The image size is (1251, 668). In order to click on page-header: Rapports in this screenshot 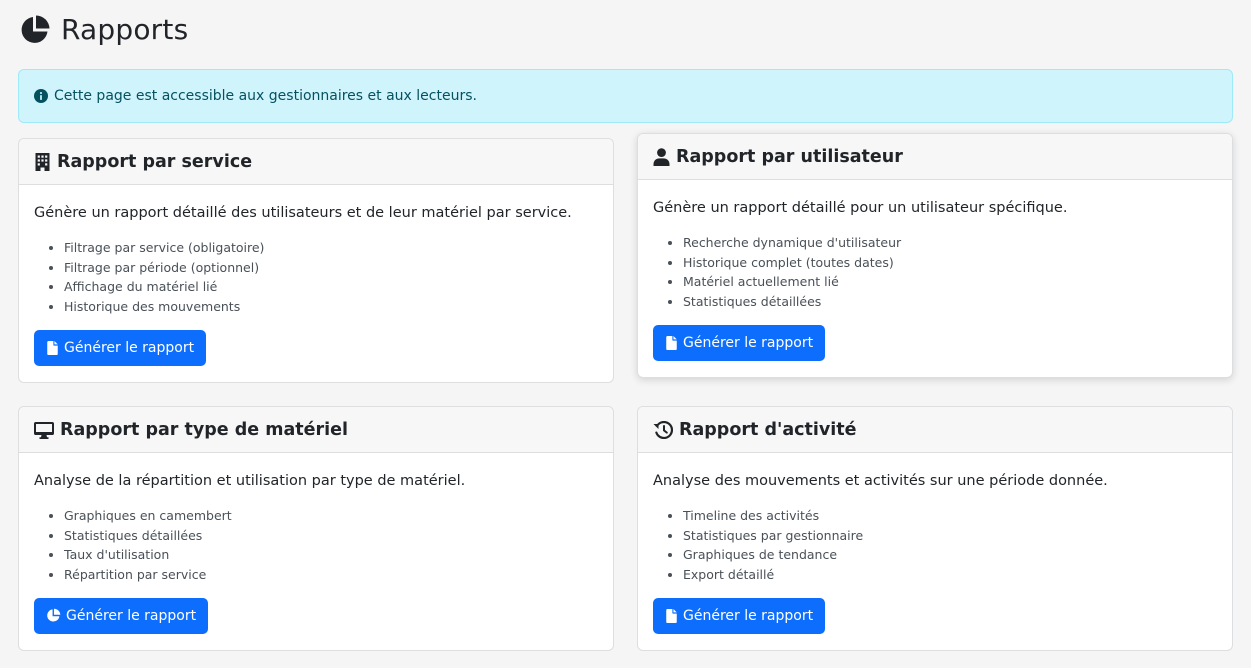, I will do `click(103, 30)`.